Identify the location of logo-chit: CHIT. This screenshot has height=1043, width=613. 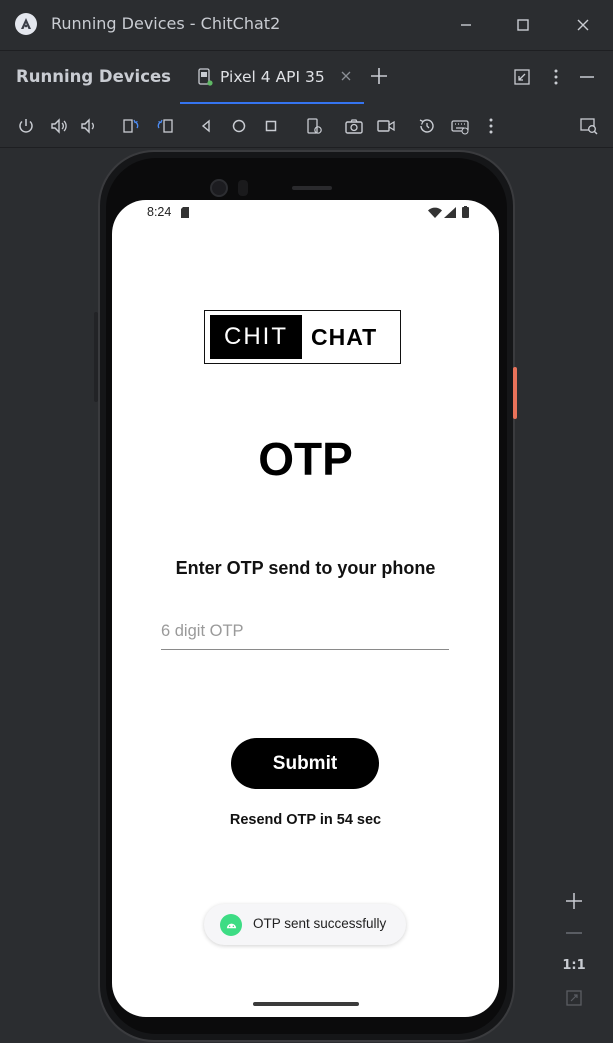
(256, 337).